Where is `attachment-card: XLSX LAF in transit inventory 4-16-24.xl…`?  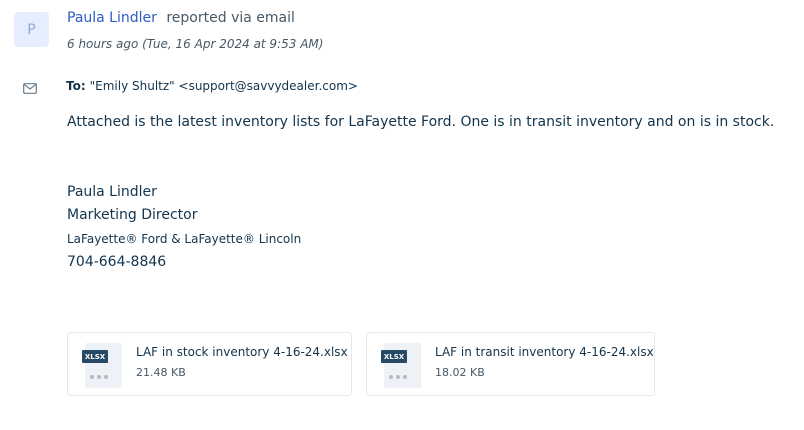 attachment-card: XLSX LAF in transit inventory 4-16-24.xl… is located at coordinates (510, 364).